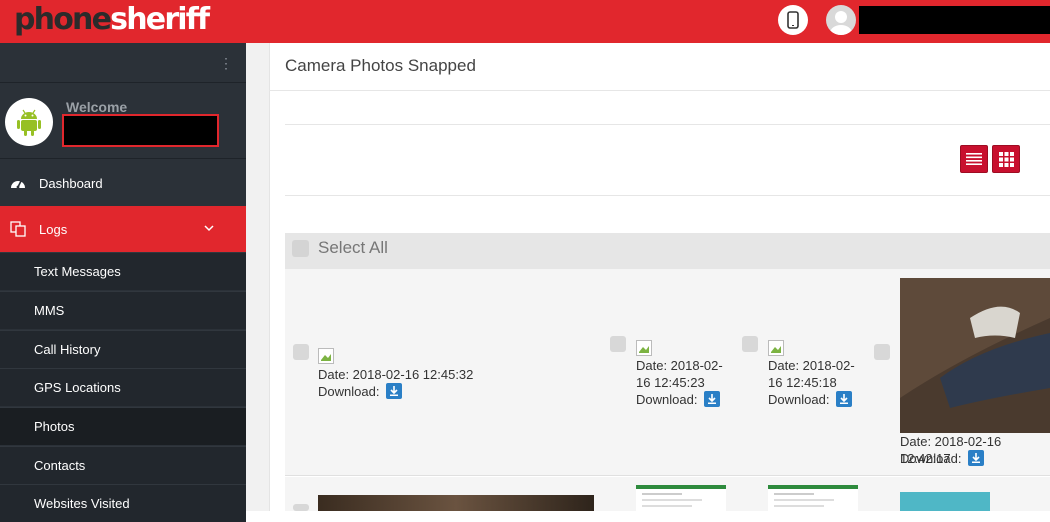 Image resolution: width=1050 pixels, height=522 pixels. I want to click on logs-copy-icon, so click(18, 229).